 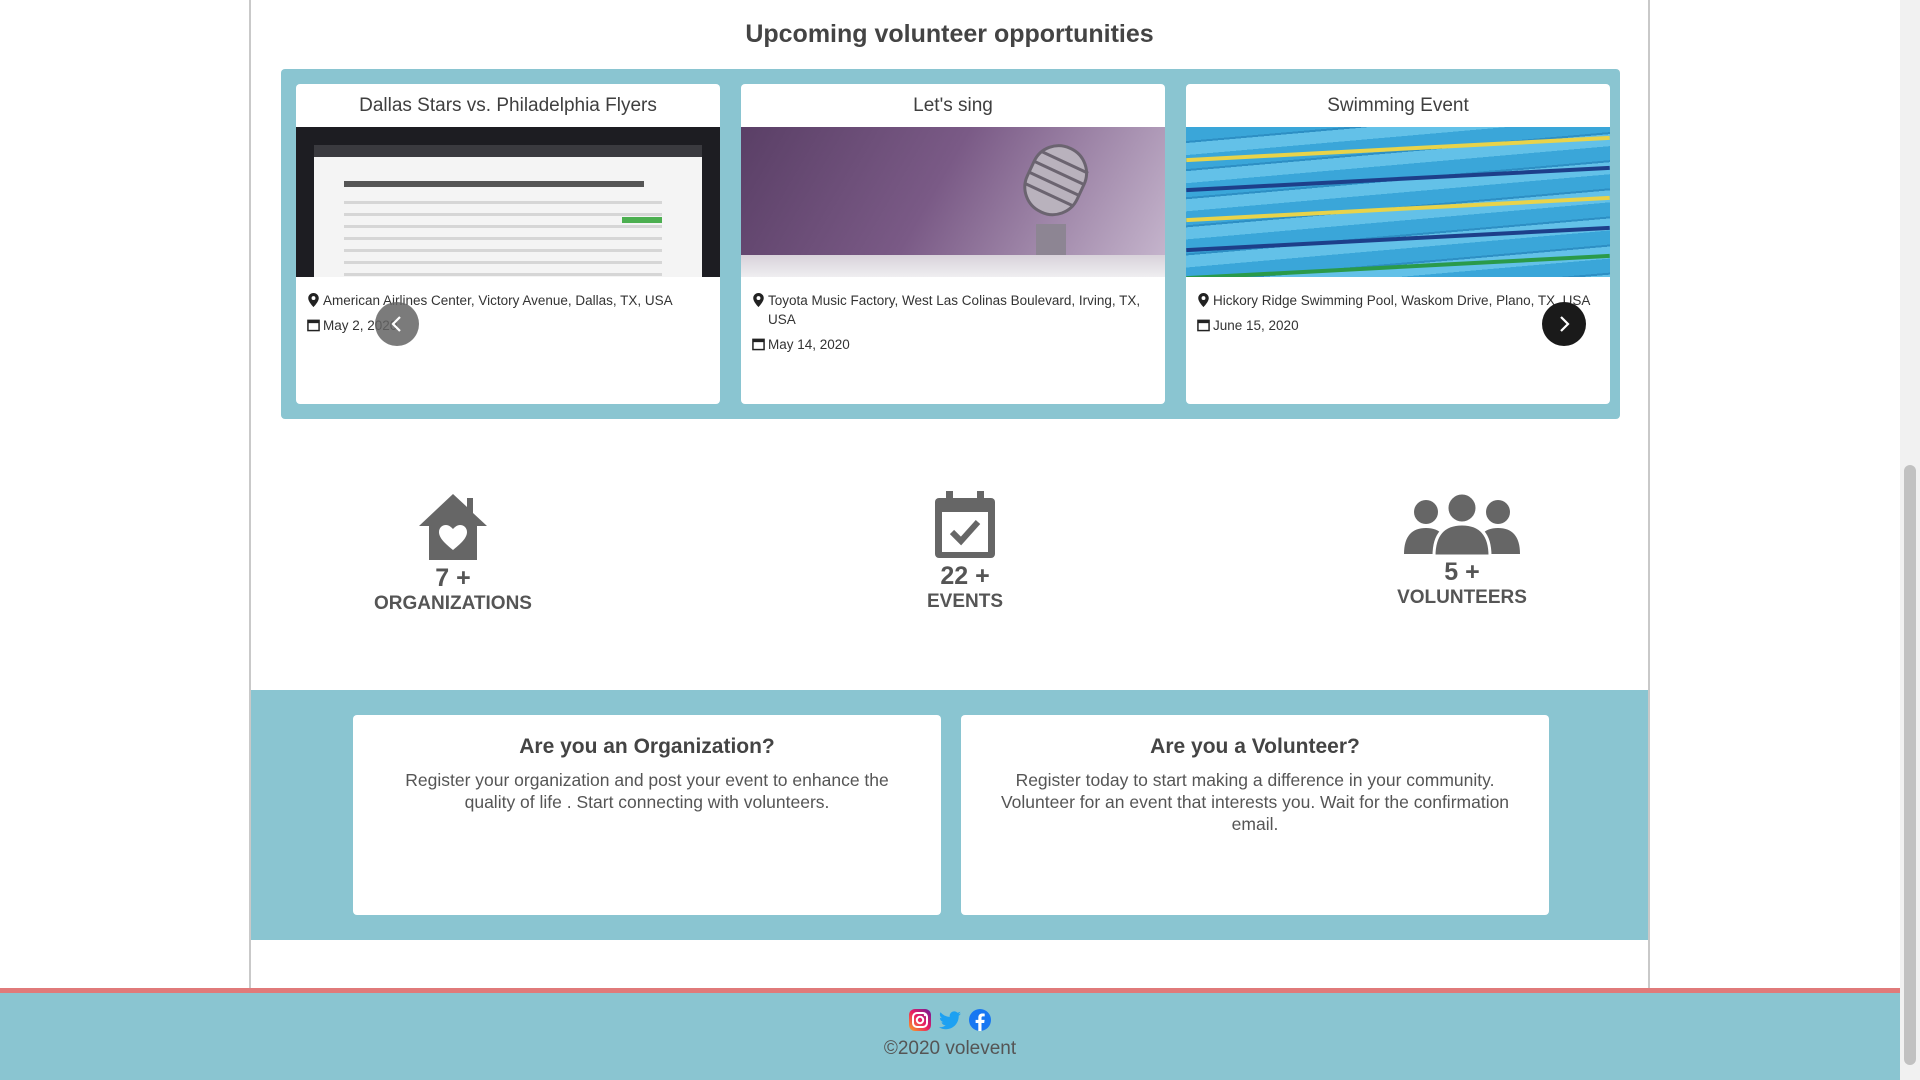 What do you see at coordinates (1255, 746) in the screenshot?
I see `cta-title: Are you a Volunteer?` at bounding box center [1255, 746].